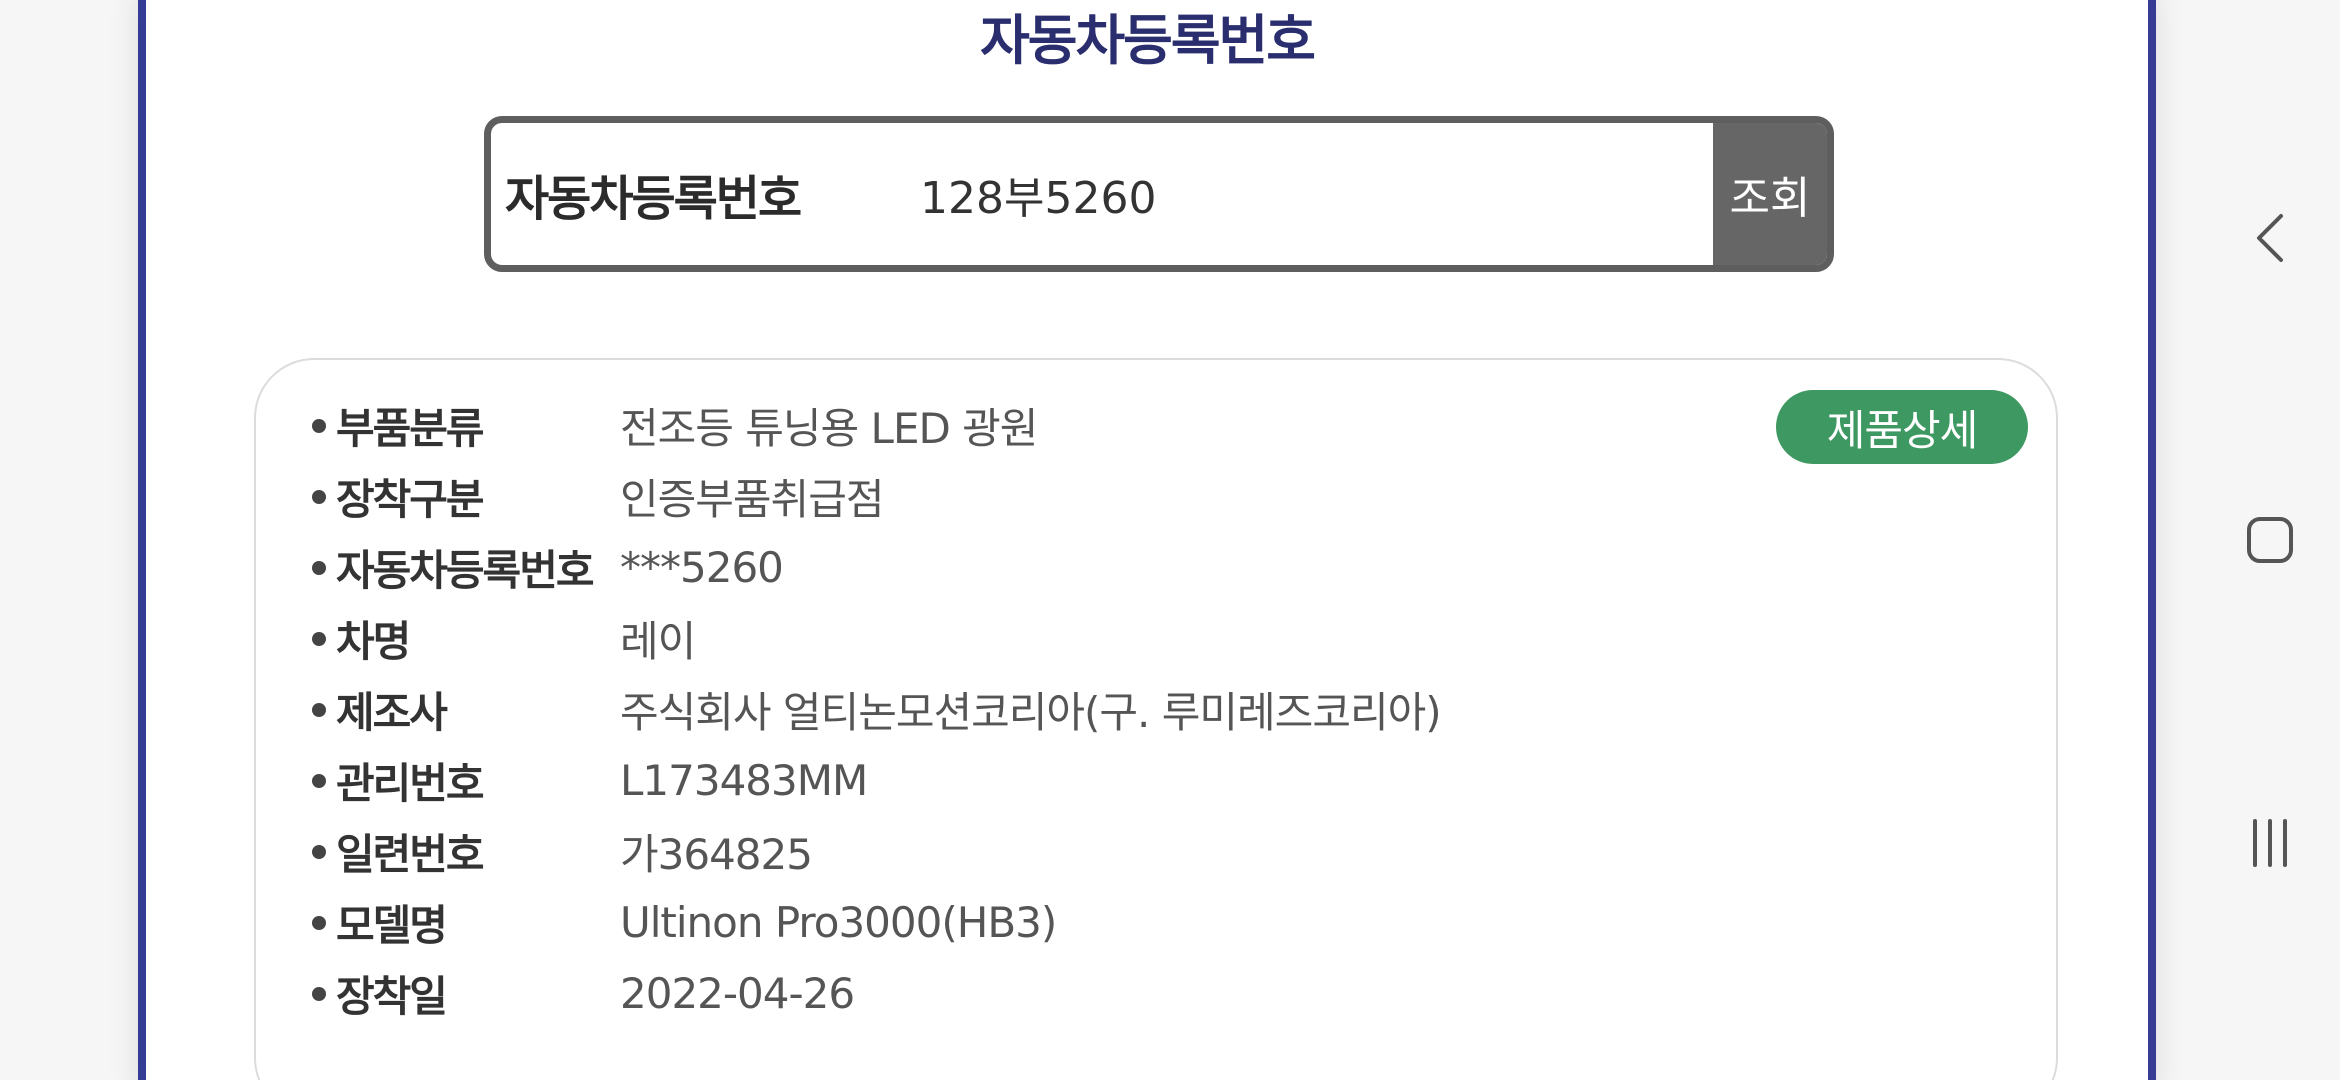 This screenshot has width=2340, height=1080. Describe the element at coordinates (410, 854) in the screenshot. I see `info-label: 일련번호` at that location.